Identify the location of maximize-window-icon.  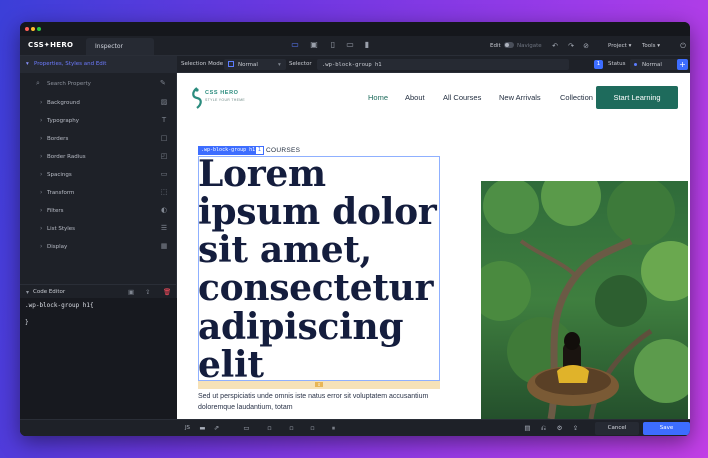
(39, 29).